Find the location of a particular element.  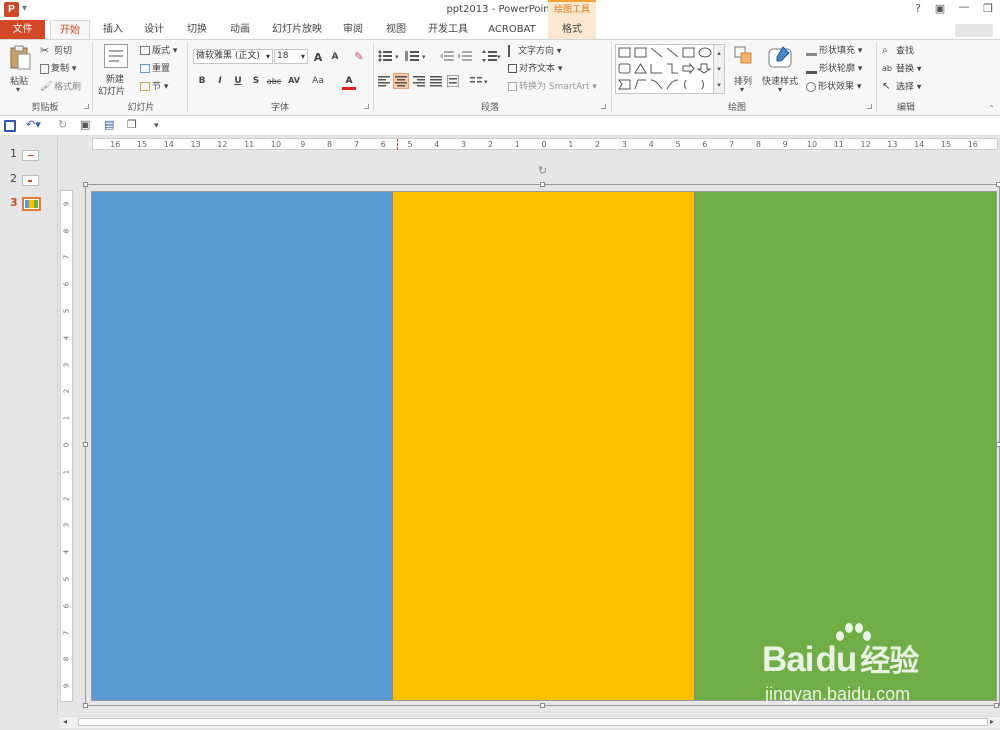

paste-dropdown-icon: ▾ is located at coordinates (18, 89).